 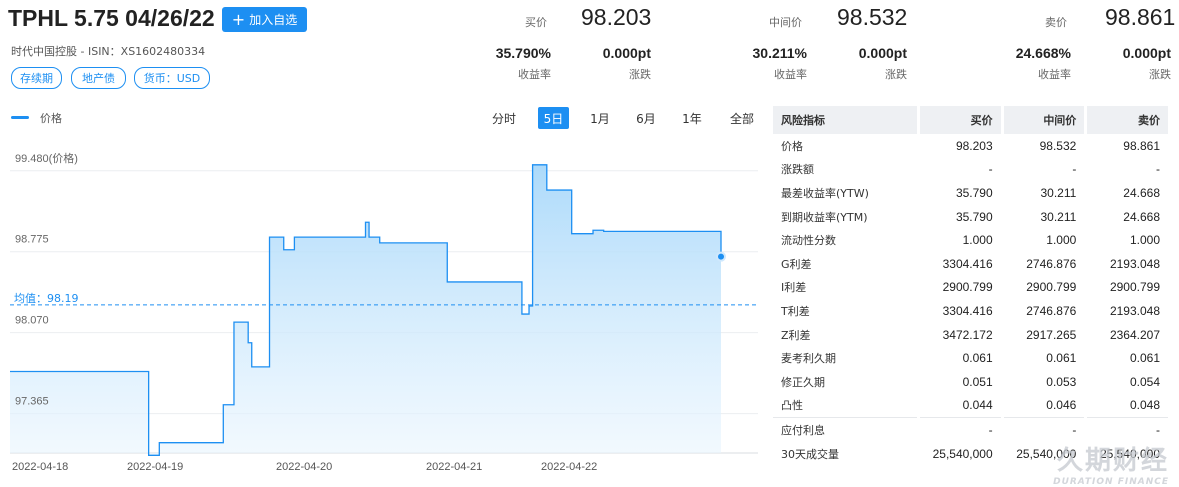 I want to click on table-row: 凸性 0.044 0.046 0.048, so click(x=970, y=406).